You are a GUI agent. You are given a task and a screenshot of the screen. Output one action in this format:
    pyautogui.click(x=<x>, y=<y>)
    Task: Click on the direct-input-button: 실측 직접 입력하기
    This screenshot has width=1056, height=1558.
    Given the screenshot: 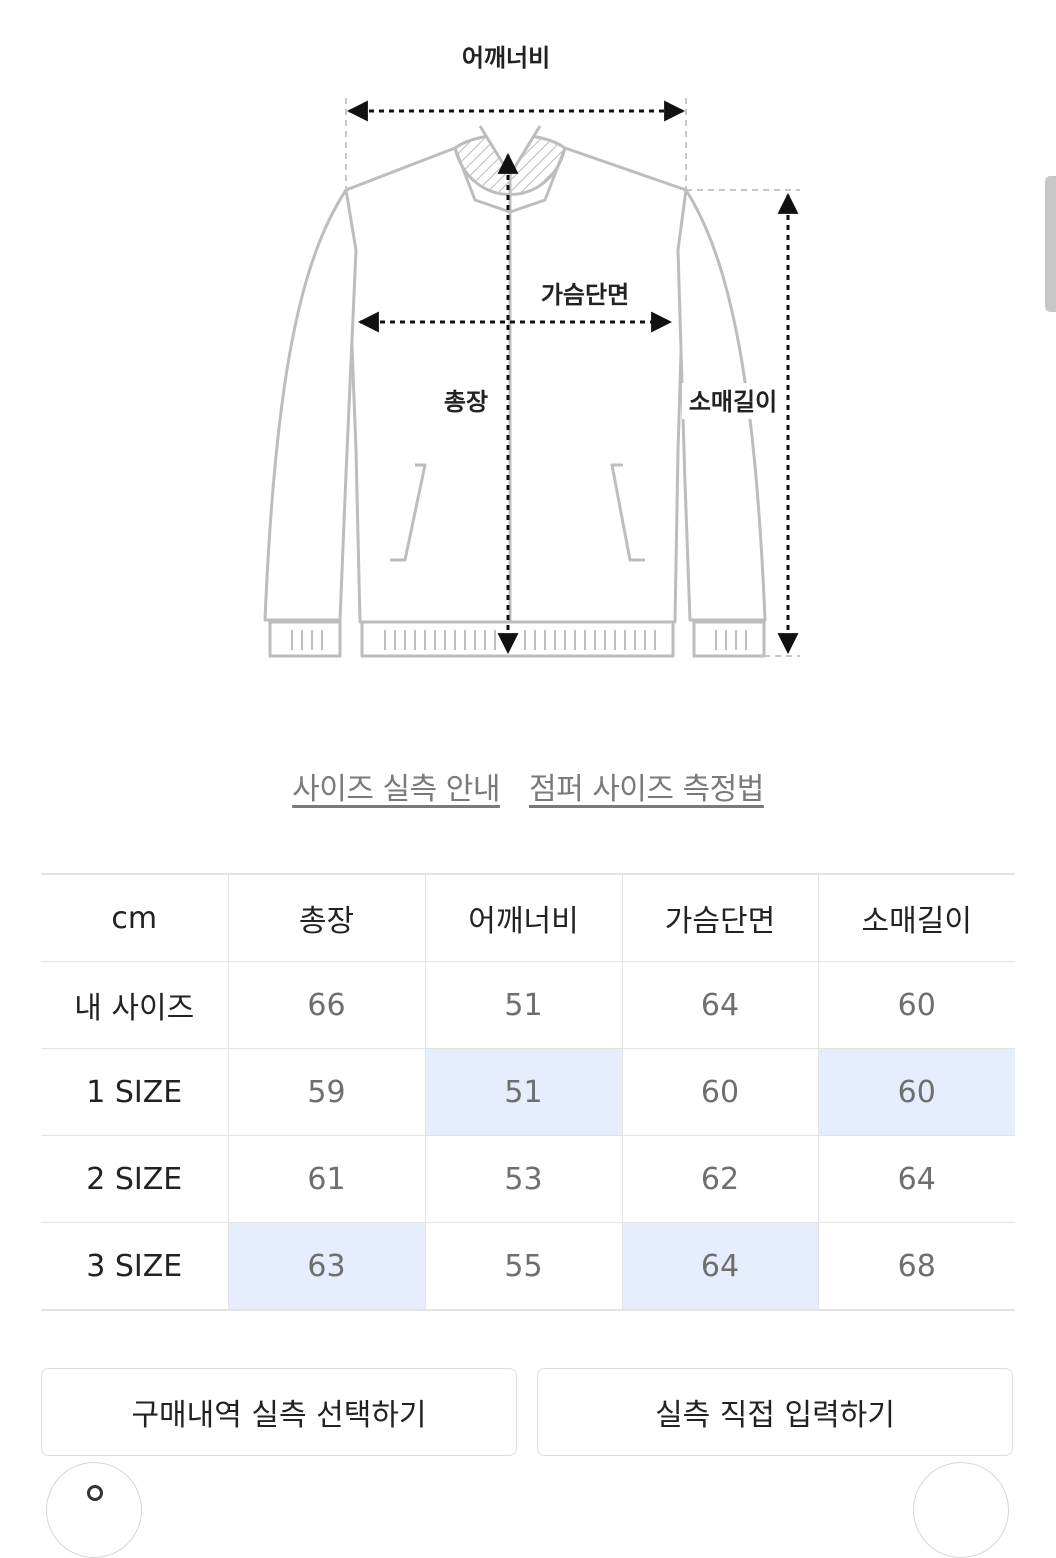 What is the action you would take?
    pyautogui.click(x=775, y=1412)
    